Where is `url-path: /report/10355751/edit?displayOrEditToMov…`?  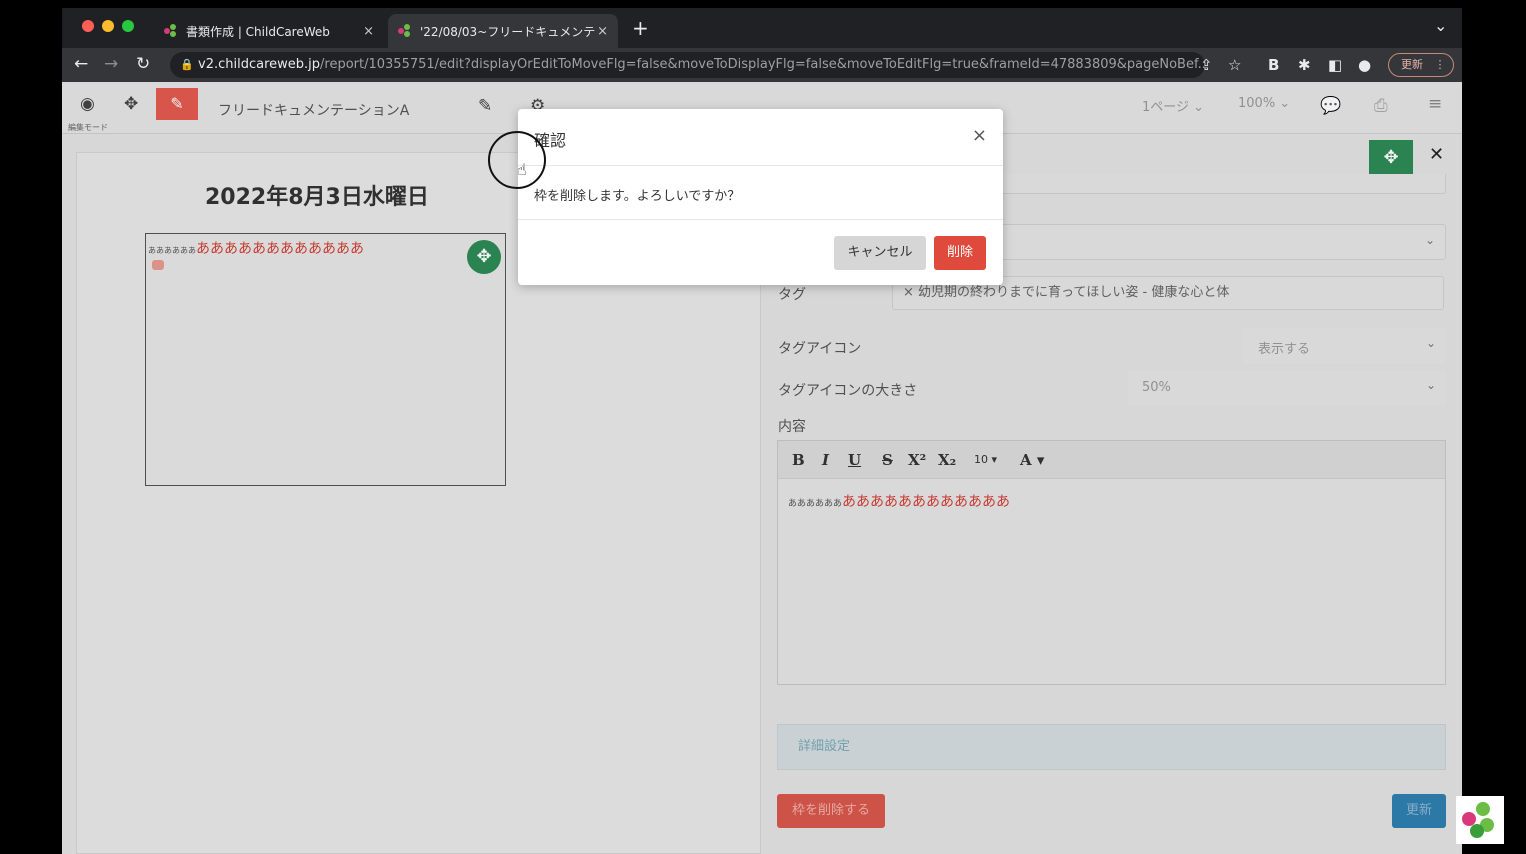
url-path: /report/10355751/edit?displayOrEditToMov… is located at coordinates (762, 64).